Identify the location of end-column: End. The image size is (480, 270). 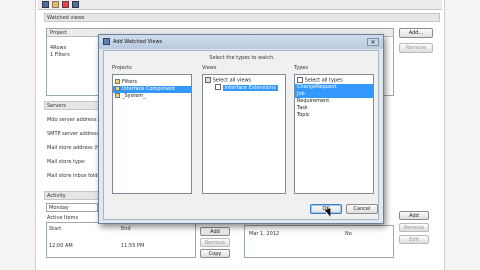
(126, 229).